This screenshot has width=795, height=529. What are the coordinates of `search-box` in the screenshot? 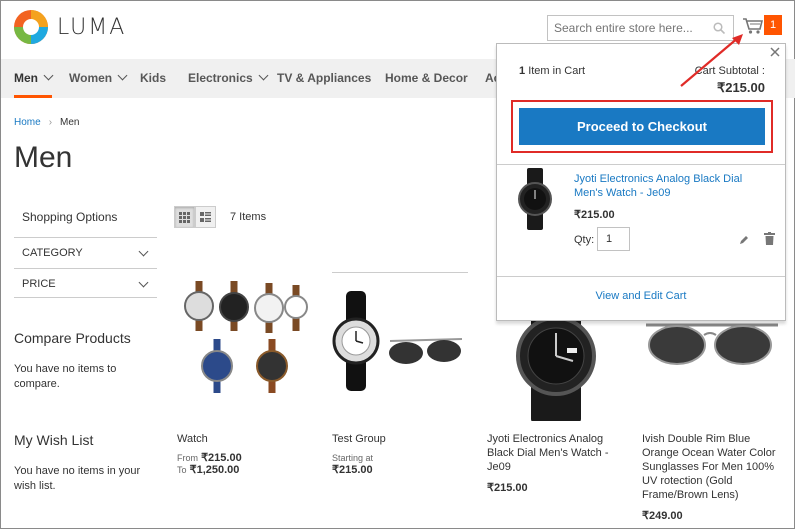 It's located at (640, 28).